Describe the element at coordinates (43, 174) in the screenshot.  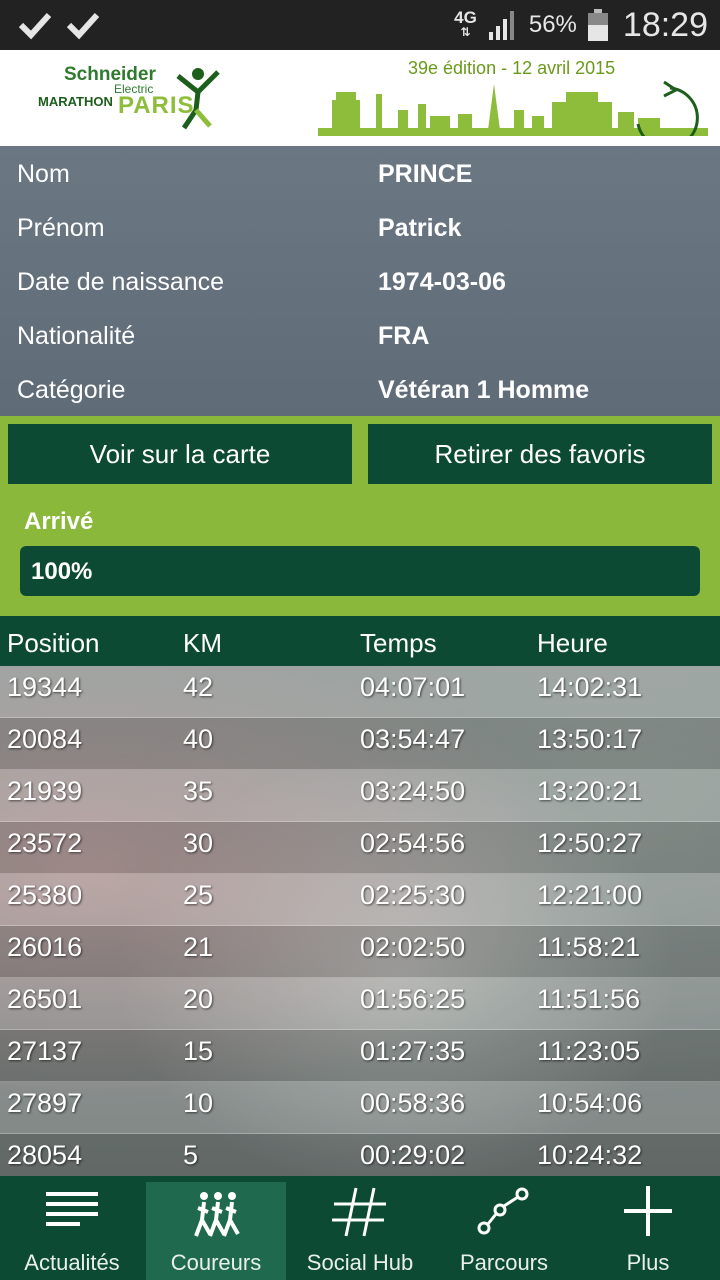
I see `identity-label: Nom` at that location.